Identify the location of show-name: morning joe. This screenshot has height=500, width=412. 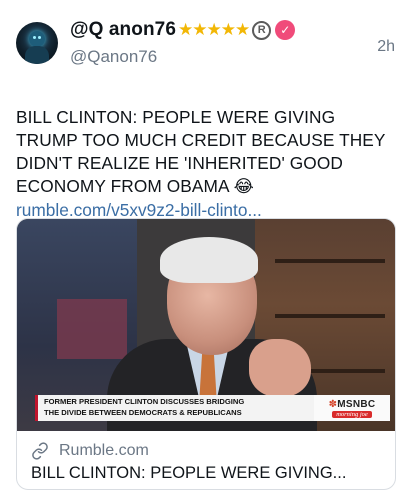
(352, 414).